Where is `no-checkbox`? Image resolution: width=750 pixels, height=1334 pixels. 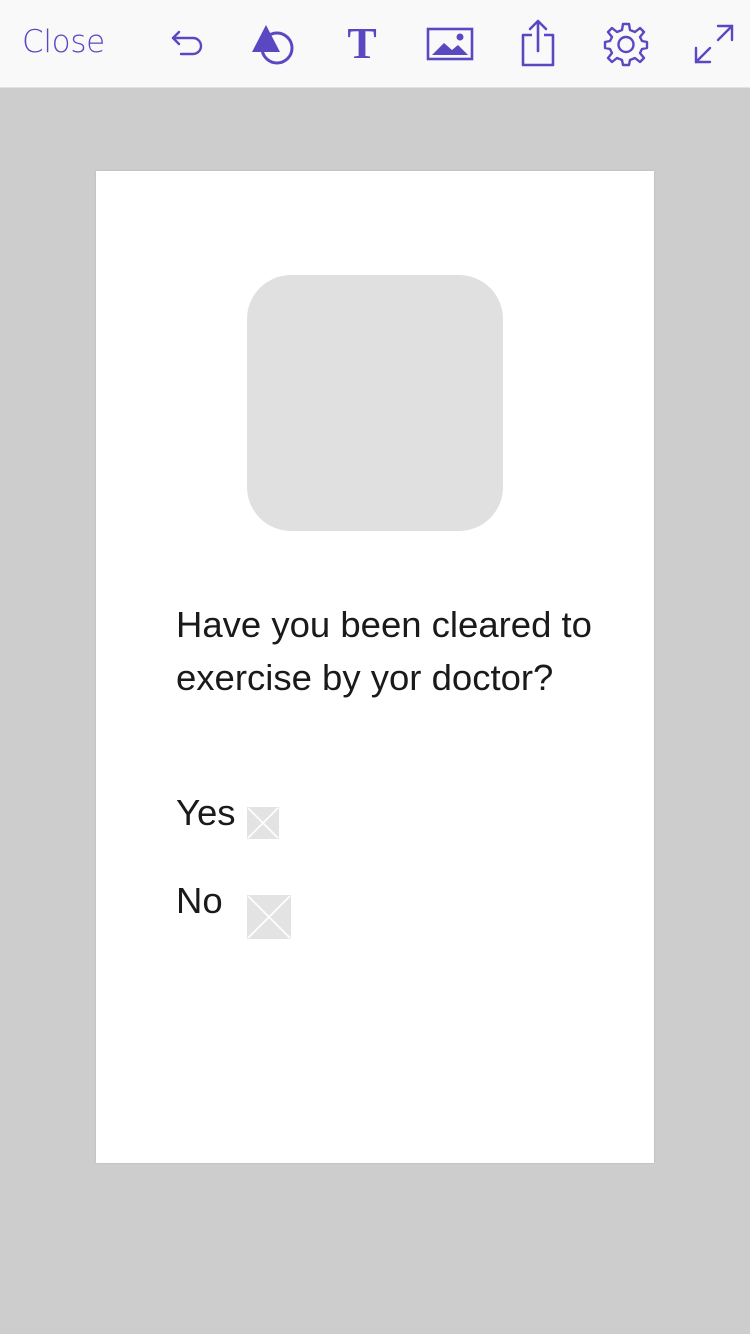 no-checkbox is located at coordinates (269, 917).